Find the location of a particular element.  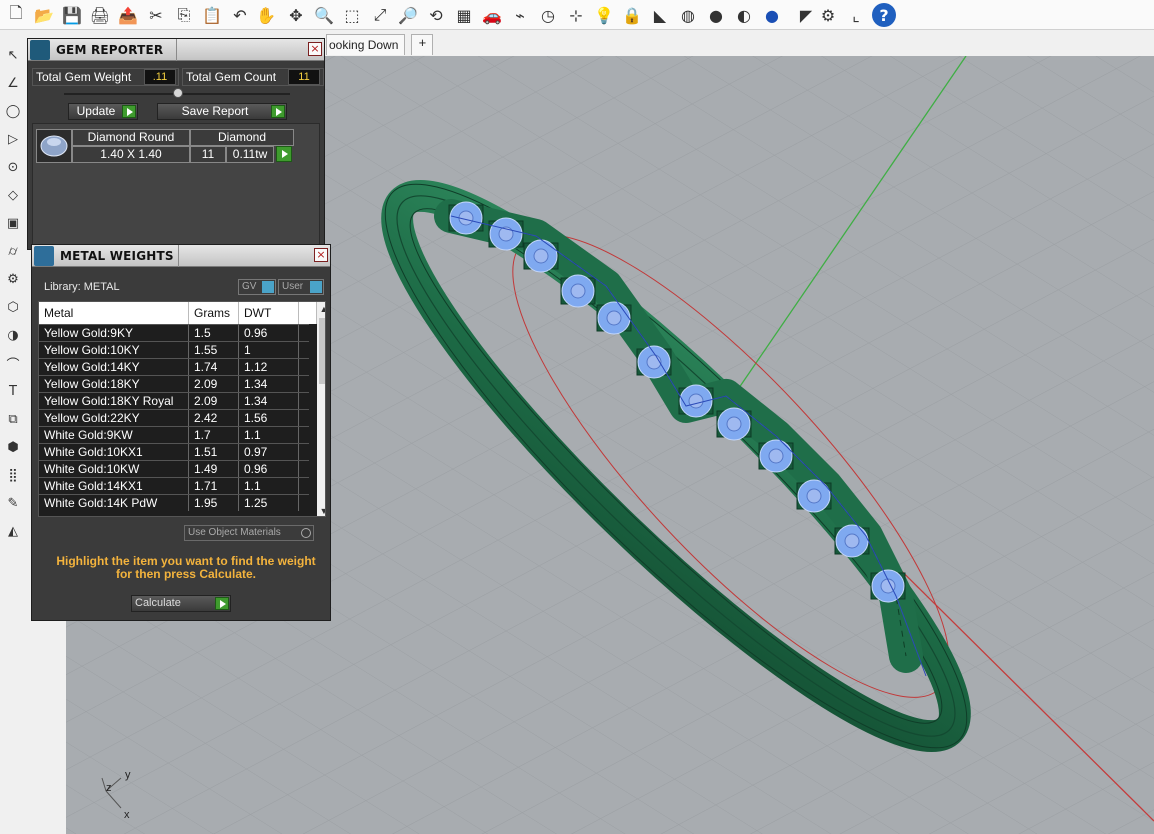

snap-icon: ⊹ is located at coordinates (576, 15).